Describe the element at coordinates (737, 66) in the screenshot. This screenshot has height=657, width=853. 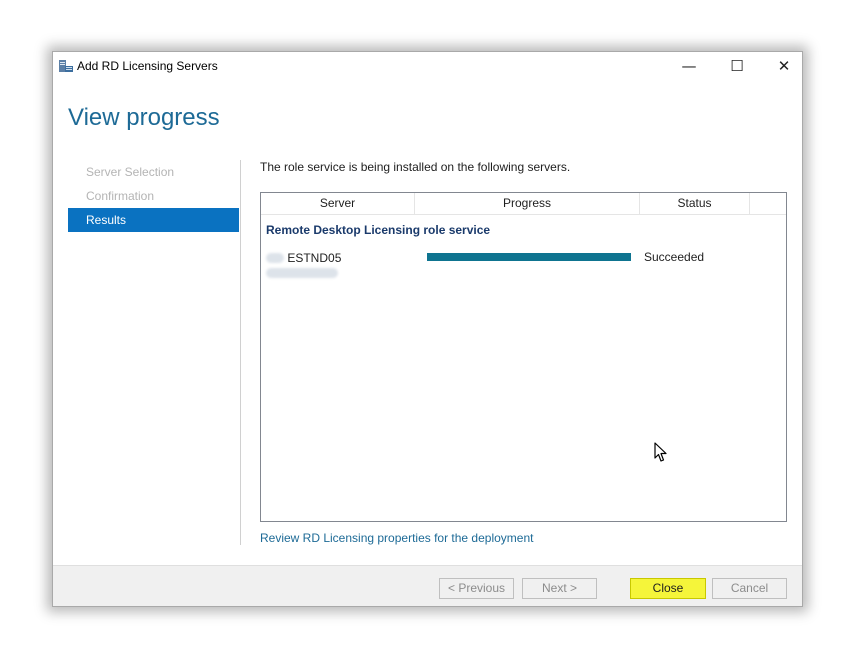
I see `maximize-button: ☐` at that location.